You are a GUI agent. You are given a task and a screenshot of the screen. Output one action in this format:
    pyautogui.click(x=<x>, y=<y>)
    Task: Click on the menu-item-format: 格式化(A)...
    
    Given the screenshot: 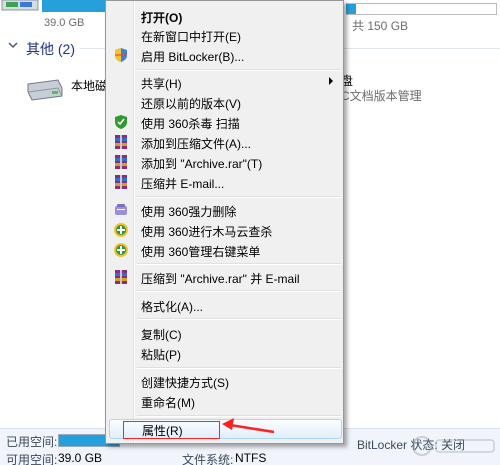 What is the action you would take?
    pyautogui.click(x=224, y=305)
    